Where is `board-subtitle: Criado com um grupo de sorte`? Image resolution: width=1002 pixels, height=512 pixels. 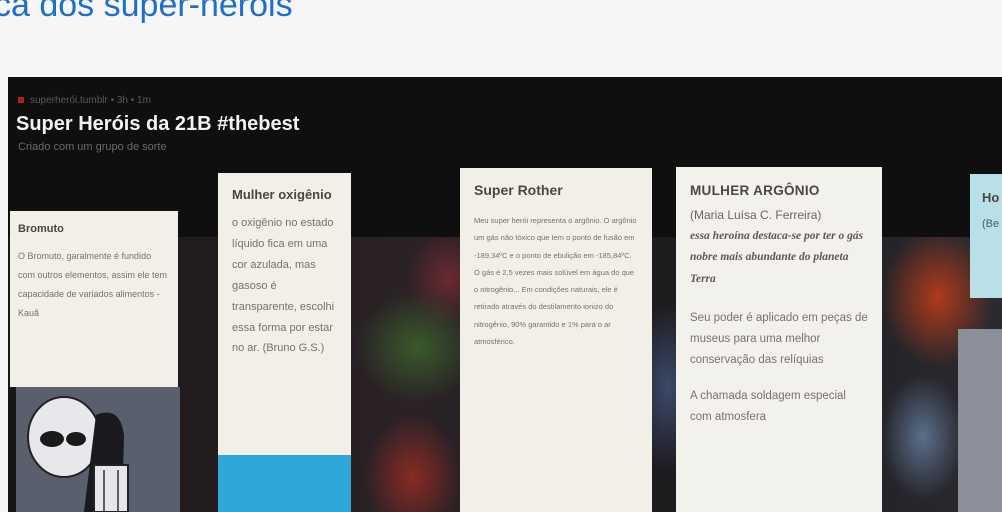
board-subtitle: Criado com um grupo de sorte is located at coordinates (92, 147).